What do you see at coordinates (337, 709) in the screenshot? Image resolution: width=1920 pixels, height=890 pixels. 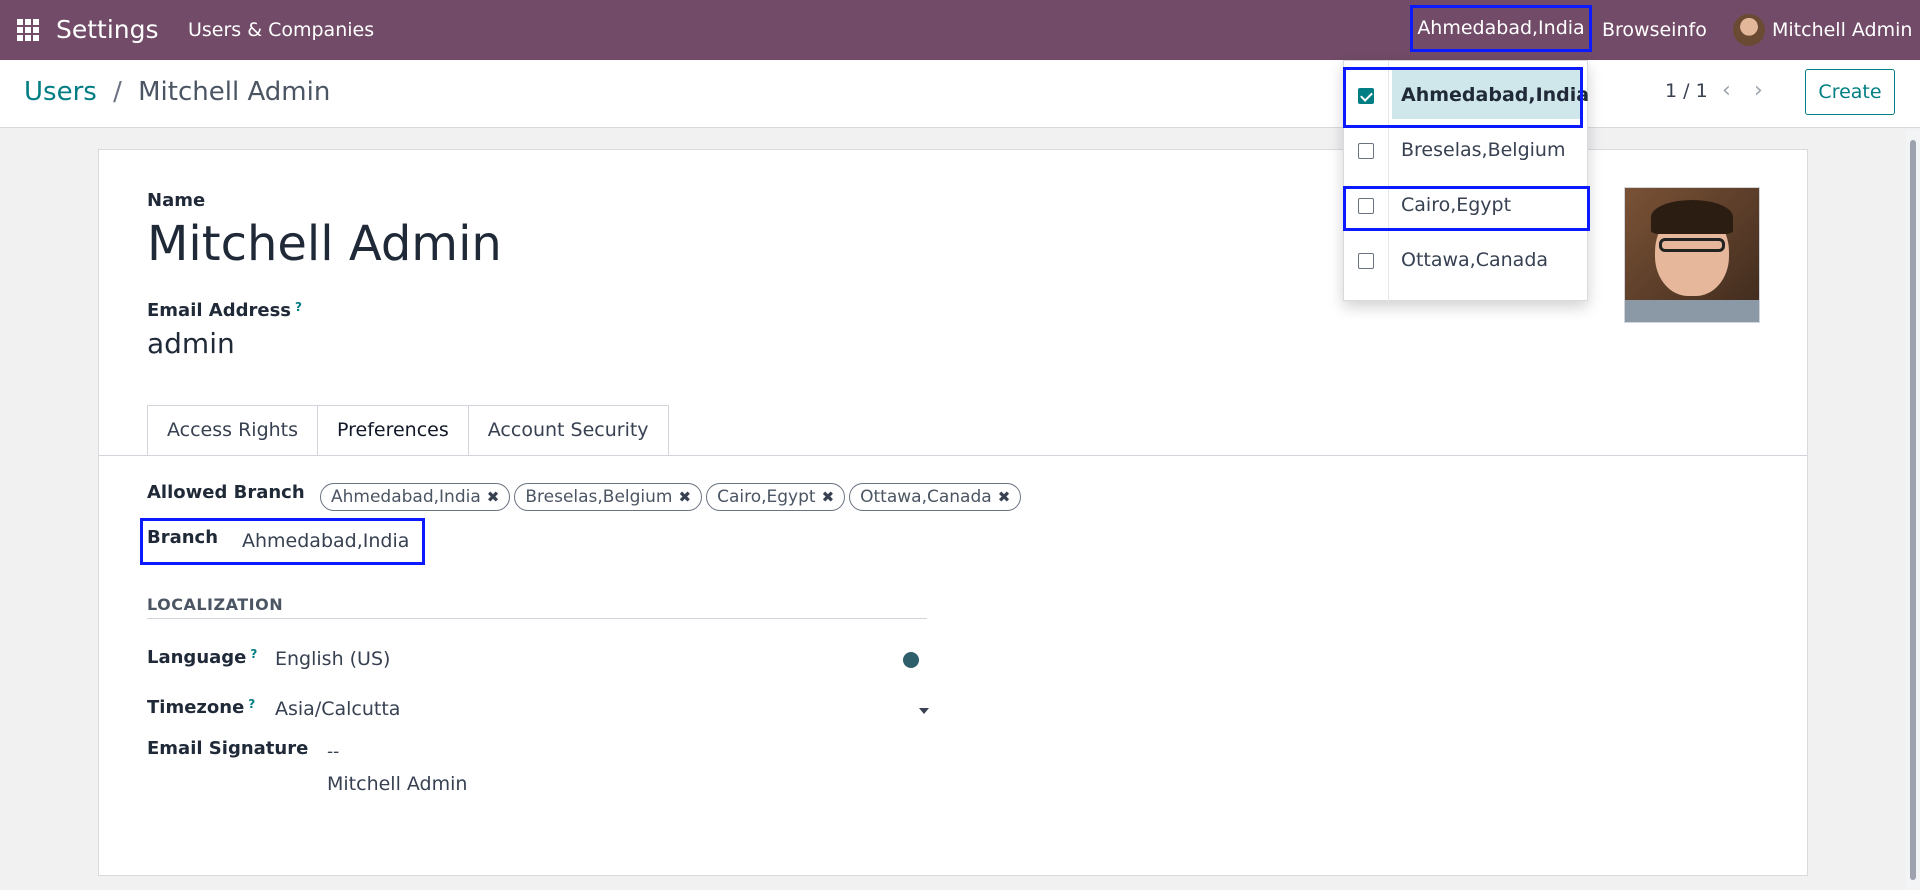 I see `timezone-field: Asia/Calcutta` at bounding box center [337, 709].